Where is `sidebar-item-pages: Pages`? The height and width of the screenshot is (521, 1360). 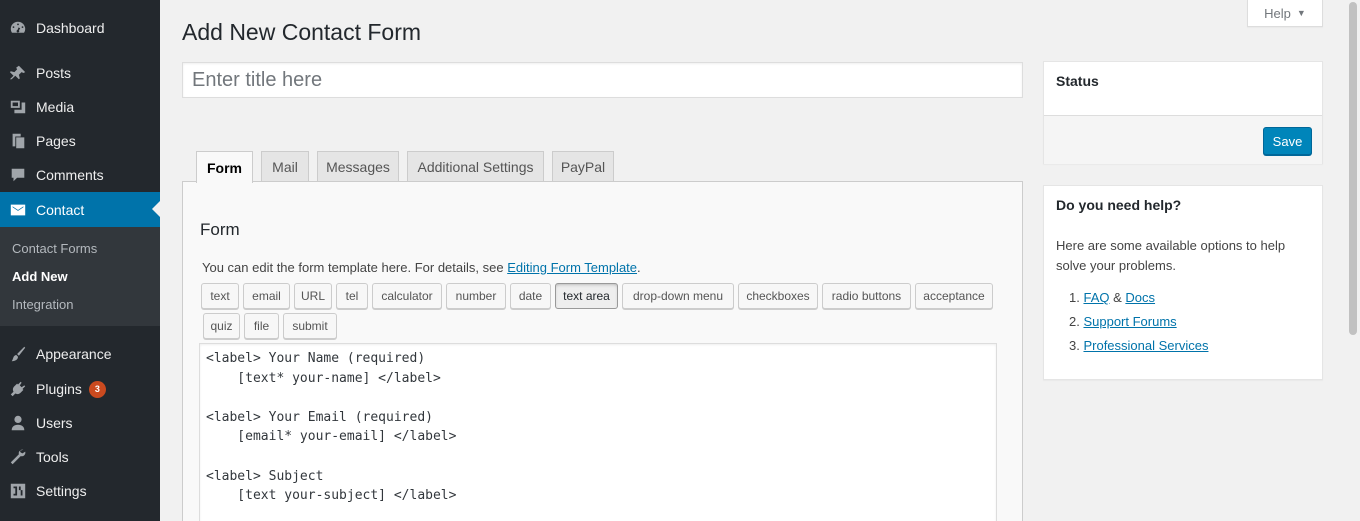 sidebar-item-pages: Pages is located at coordinates (80, 141).